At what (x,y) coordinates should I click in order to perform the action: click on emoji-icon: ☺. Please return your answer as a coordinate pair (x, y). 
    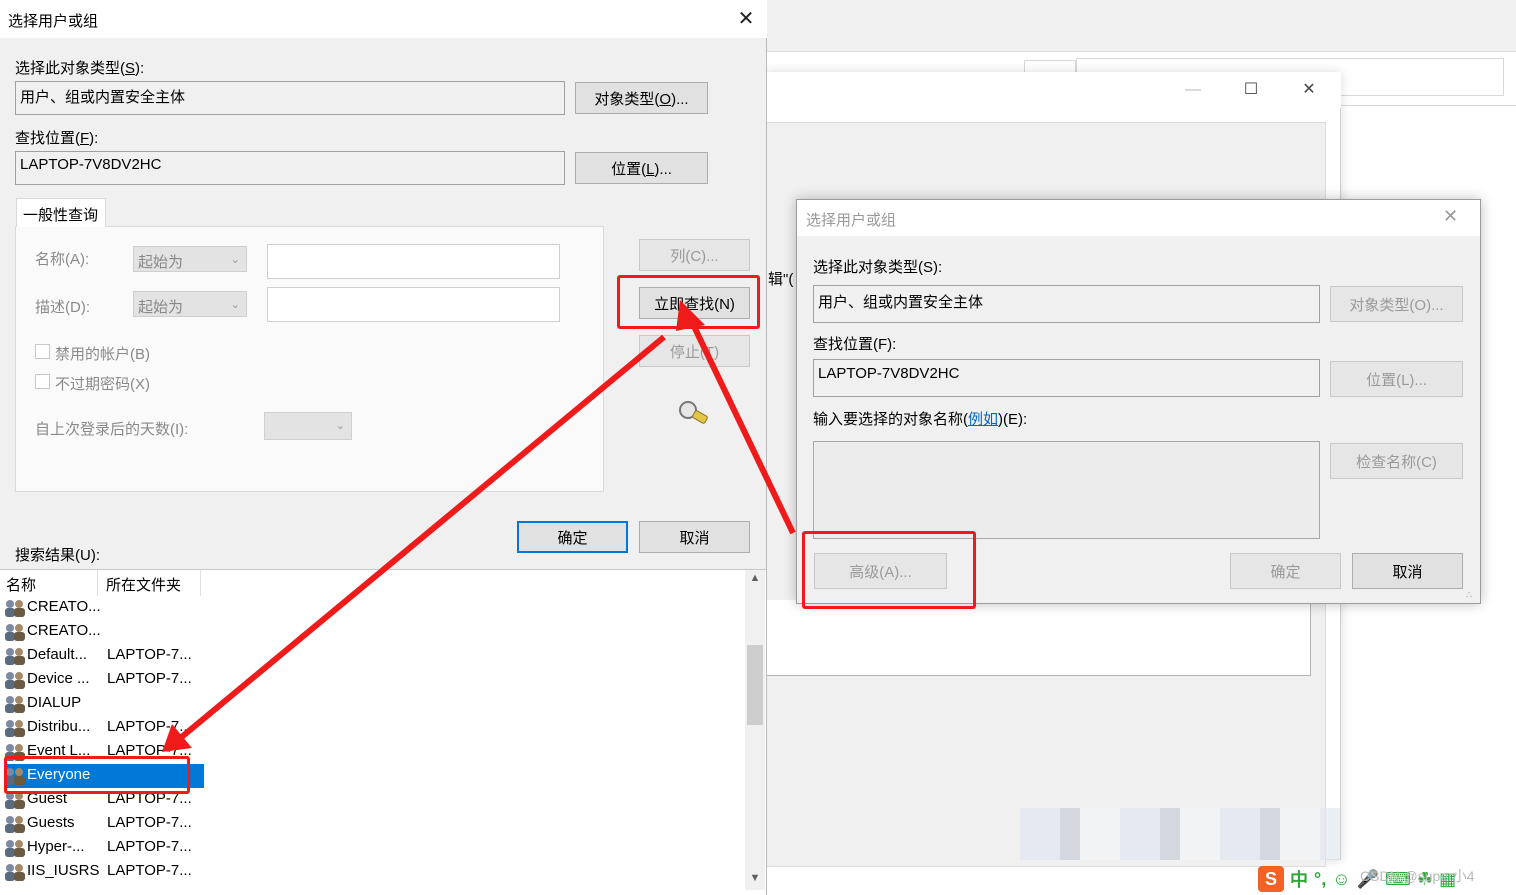
    Looking at the image, I should click on (1341, 879).